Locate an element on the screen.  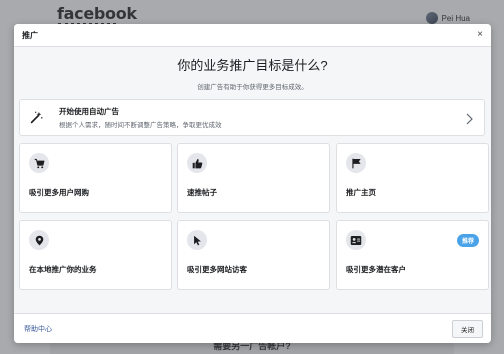
close-button: 关闭 is located at coordinates (467, 328).